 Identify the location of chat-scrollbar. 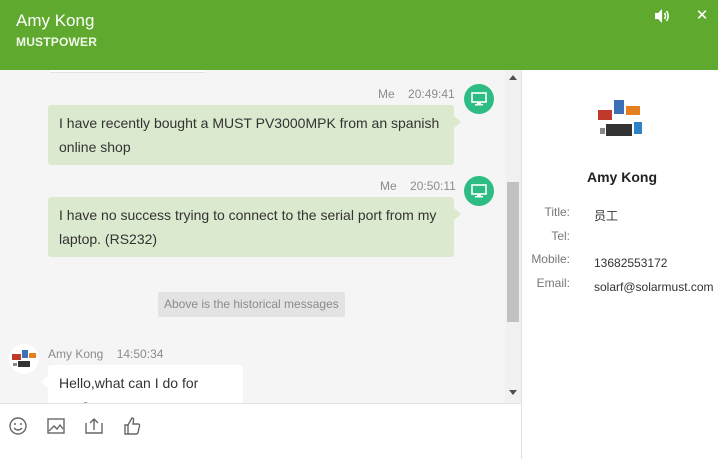
(513, 236).